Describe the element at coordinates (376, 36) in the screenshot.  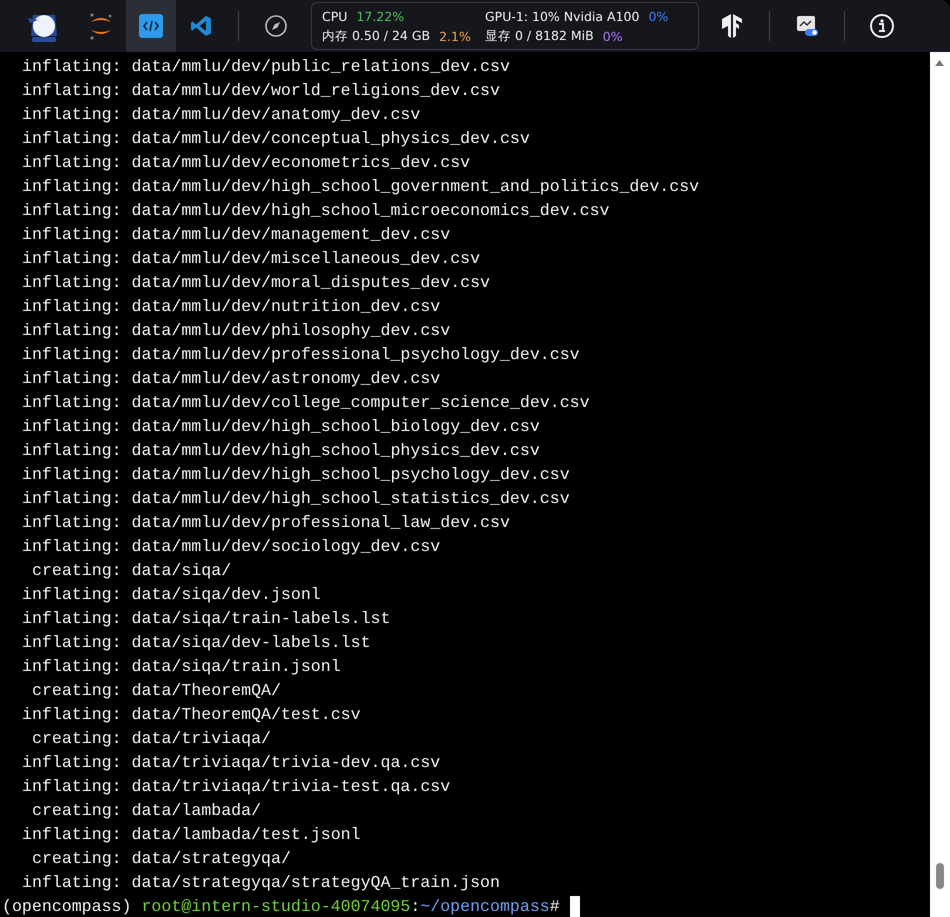
I see `stat-label: 内存 0.50 / 24 GB` at that location.